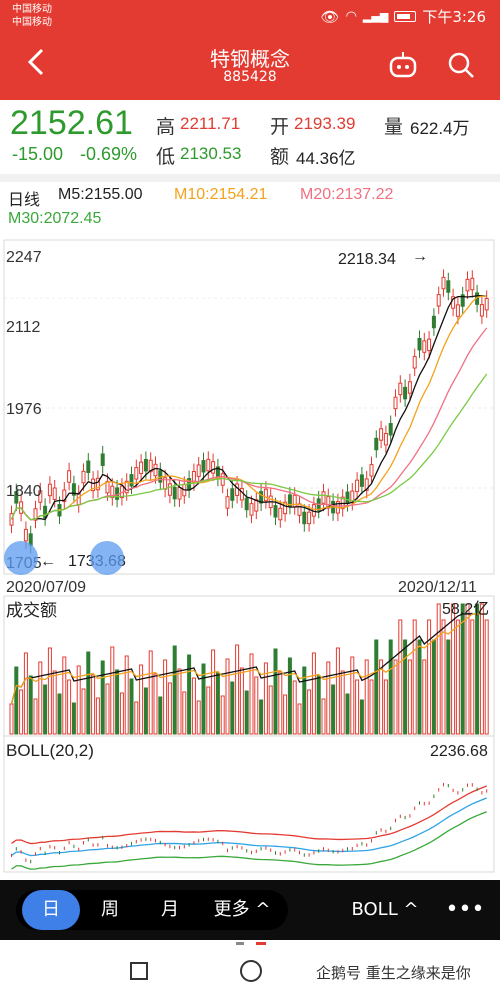  I want to click on eye-icon: 👁, so click(330, 16).